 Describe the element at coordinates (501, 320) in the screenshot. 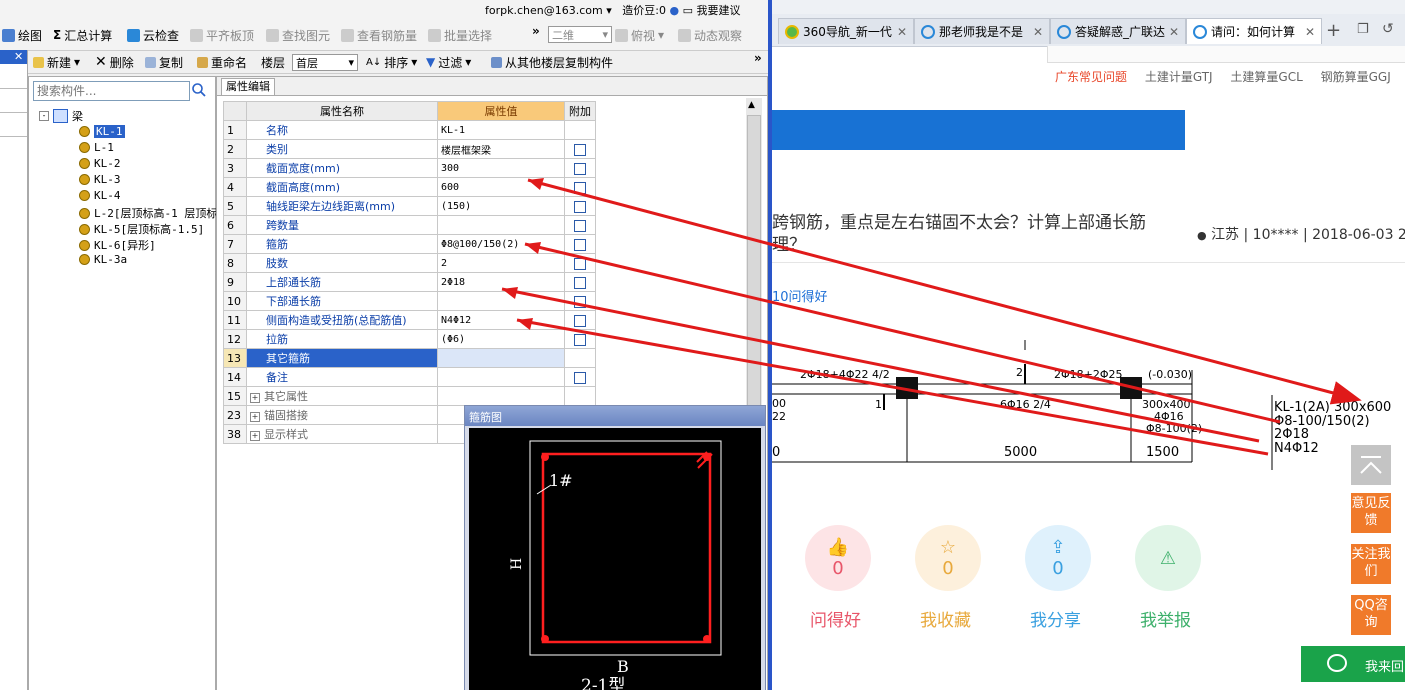

I see `property-value: N4Φ12` at that location.